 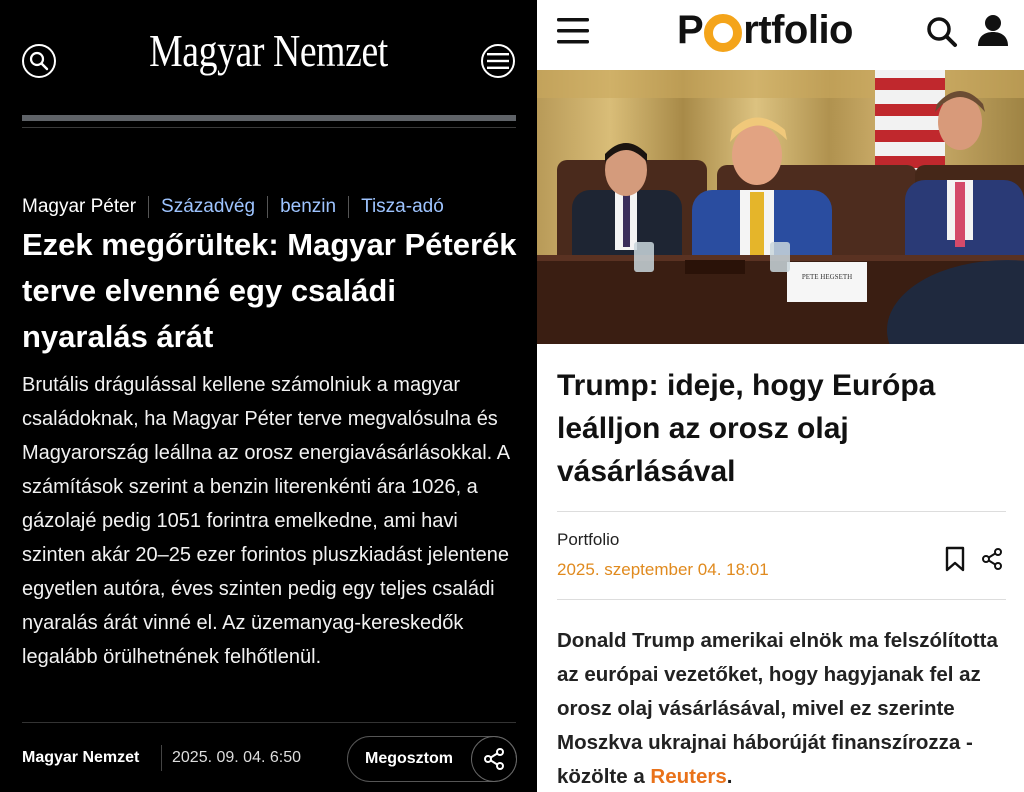 I want to click on article-date: 2025. 09. 04. 6:50, so click(x=236, y=757).